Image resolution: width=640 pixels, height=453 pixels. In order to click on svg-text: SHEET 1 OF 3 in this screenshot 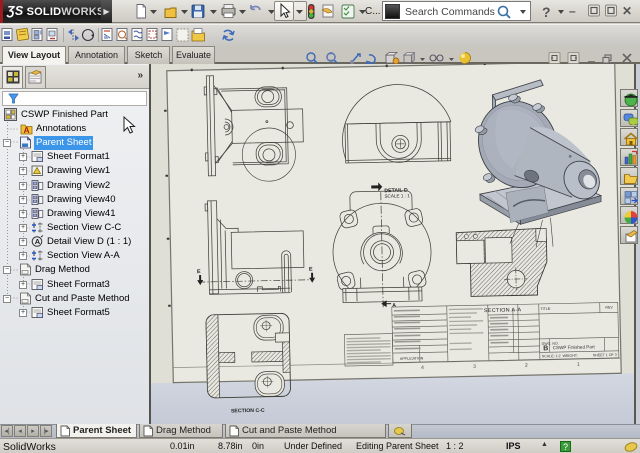, I will do `click(605, 355)`.